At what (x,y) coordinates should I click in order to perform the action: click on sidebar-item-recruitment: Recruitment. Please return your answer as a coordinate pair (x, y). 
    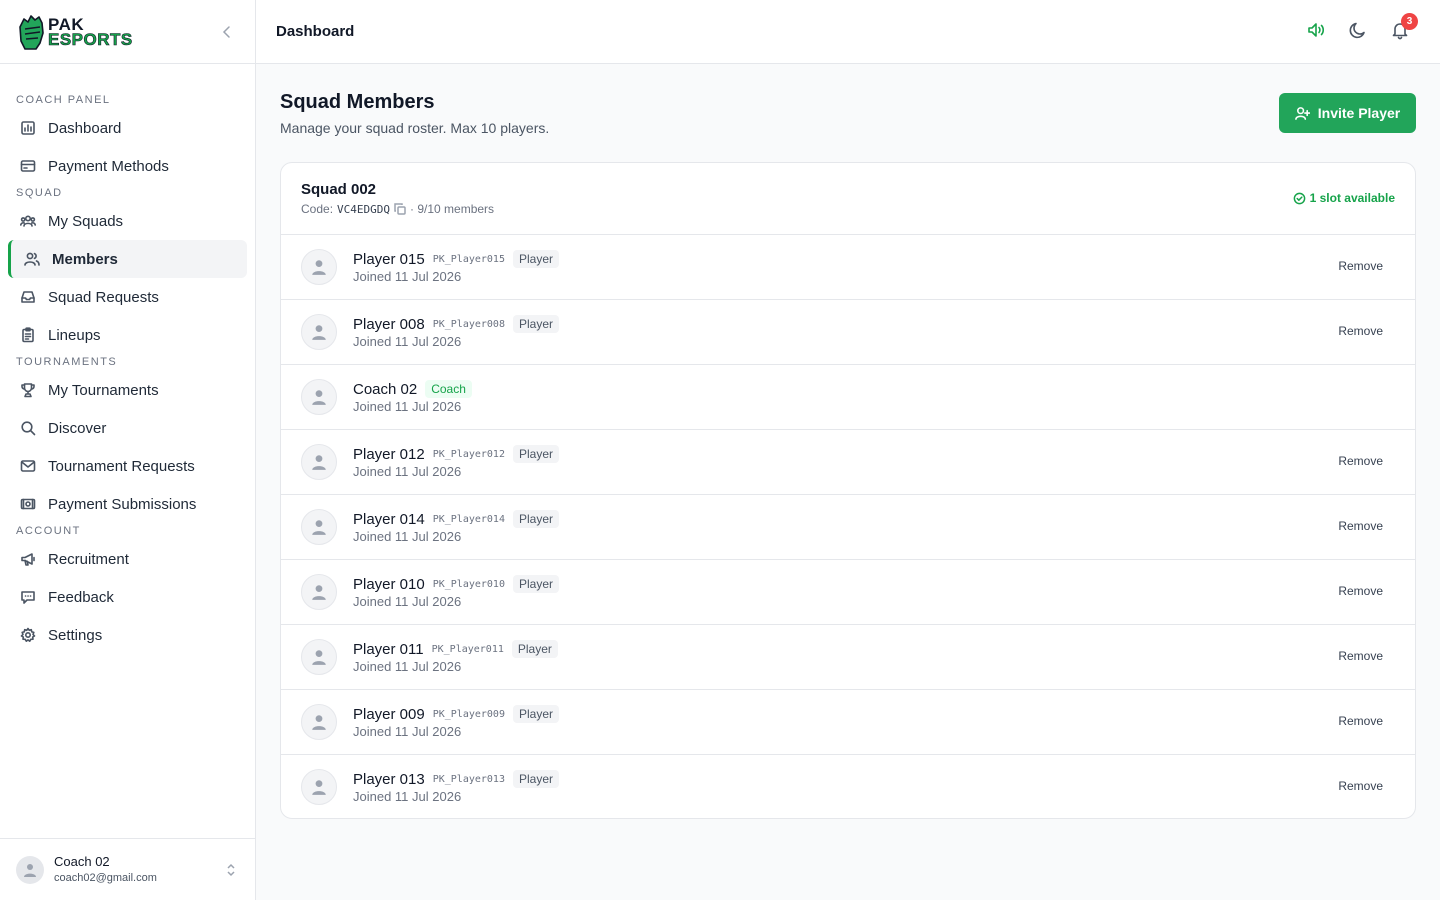
    Looking at the image, I should click on (127, 559).